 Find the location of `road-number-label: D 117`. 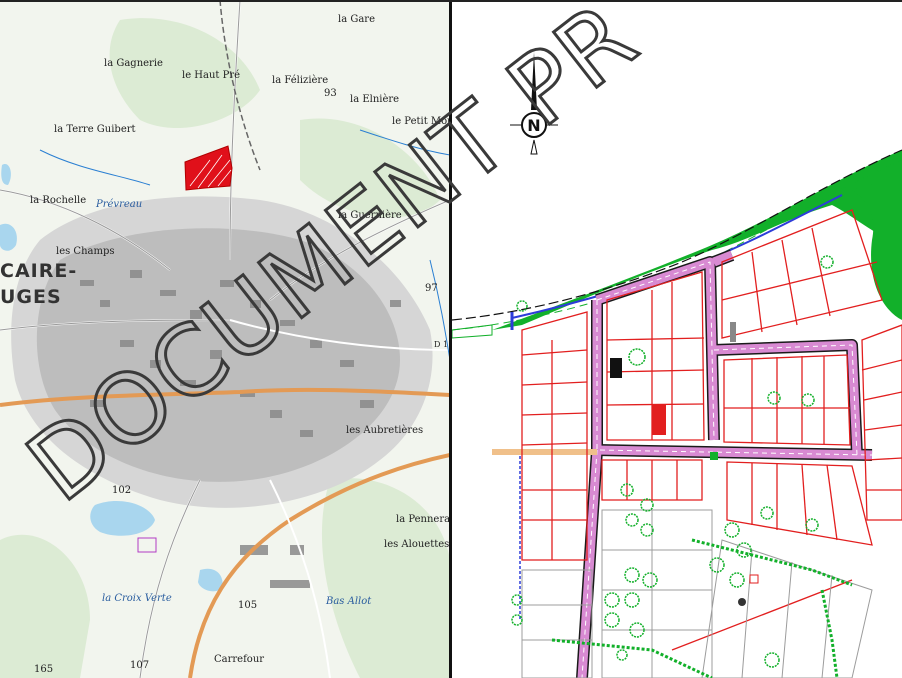

road-number-label: D 117 is located at coordinates (442, 344).